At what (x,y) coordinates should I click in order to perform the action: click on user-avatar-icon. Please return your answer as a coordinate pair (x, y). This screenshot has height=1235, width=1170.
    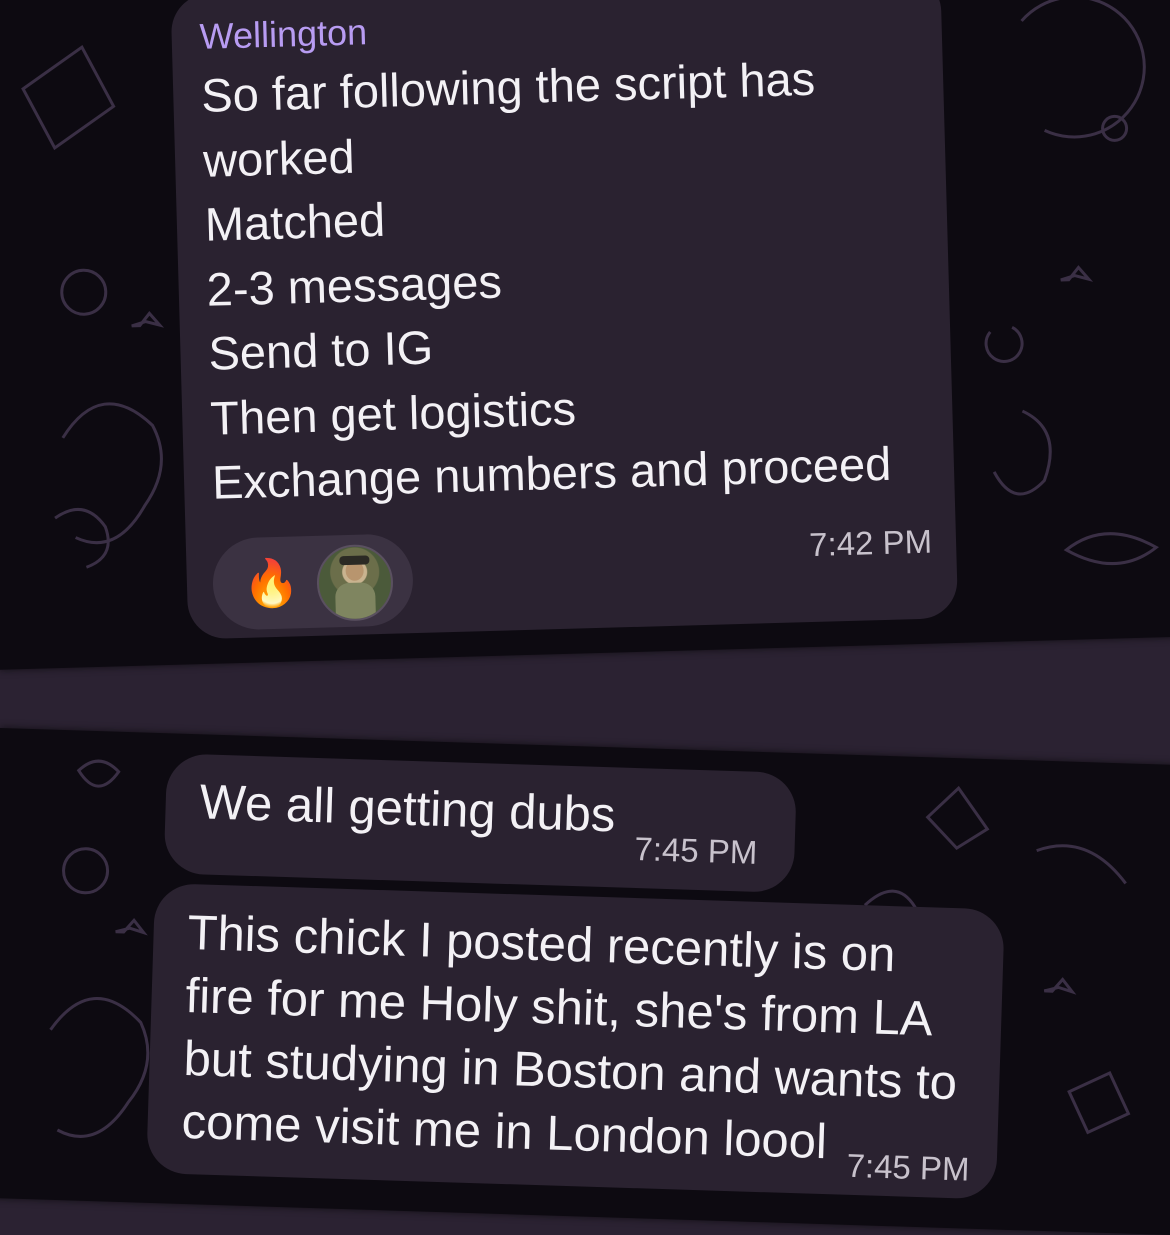
    Looking at the image, I should click on (355, 582).